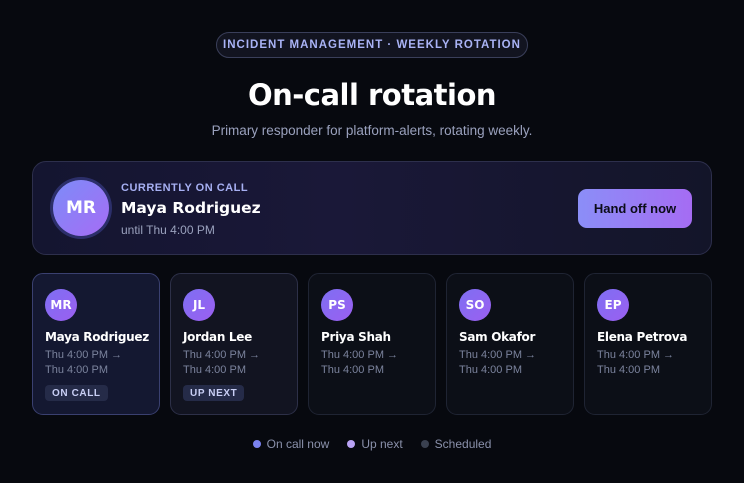 The image size is (744, 483). What do you see at coordinates (613, 305) in the screenshot?
I see `avatar: EP` at bounding box center [613, 305].